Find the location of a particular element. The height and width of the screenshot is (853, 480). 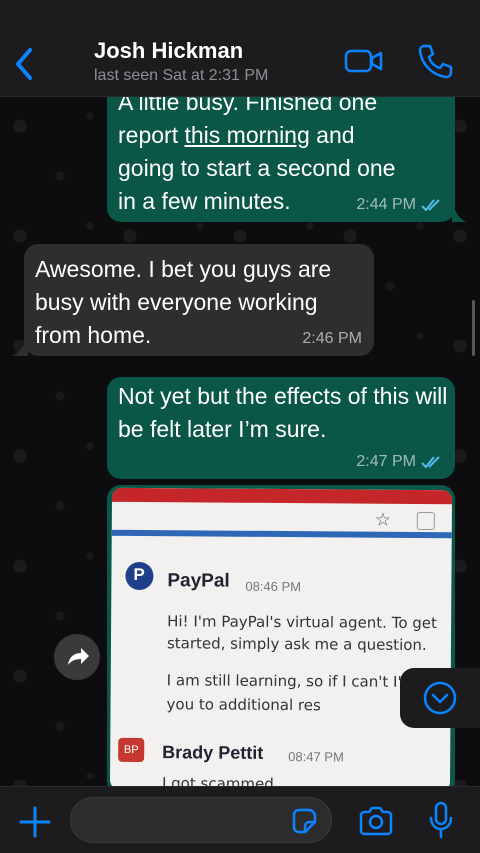

browser-red-bar is located at coordinates (282, 496).